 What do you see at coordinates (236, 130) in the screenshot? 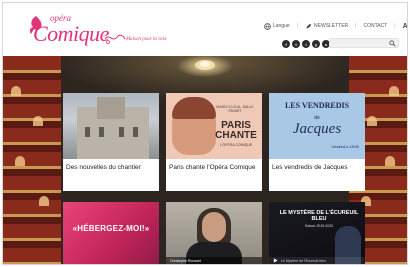
I see `poster-title: PARIS CHANTE` at bounding box center [236, 130].